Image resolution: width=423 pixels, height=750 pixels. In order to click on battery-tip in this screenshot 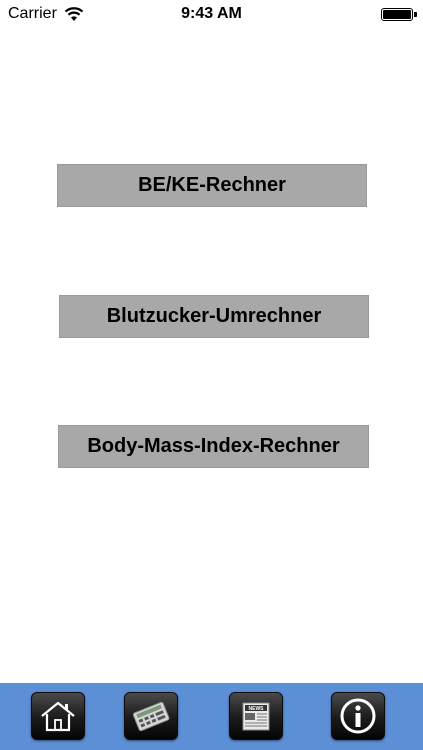, I will do `click(415, 14)`.